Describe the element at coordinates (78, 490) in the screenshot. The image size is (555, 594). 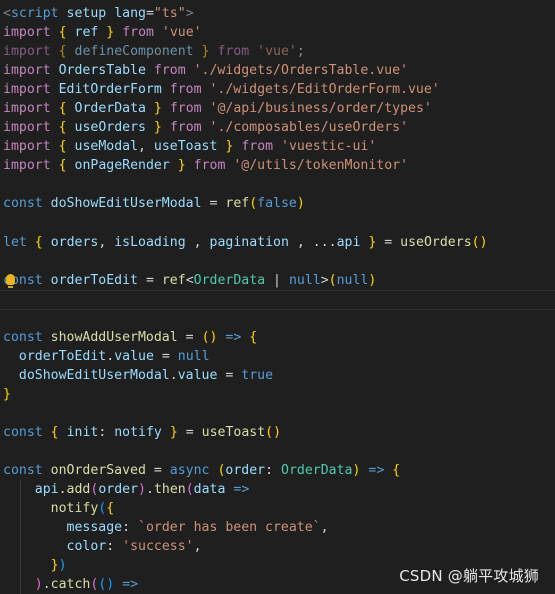
I see `code-token: add` at that location.